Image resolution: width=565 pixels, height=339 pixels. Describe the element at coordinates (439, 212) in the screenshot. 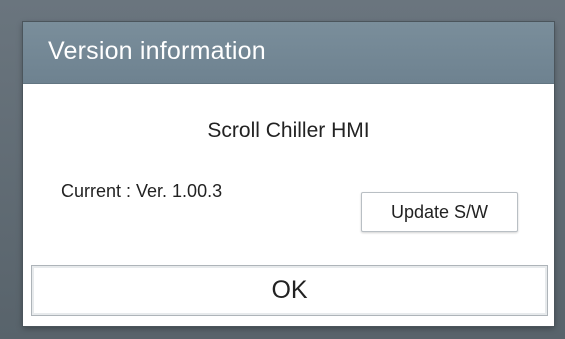

I see `update-software-button: Update S/W` at that location.